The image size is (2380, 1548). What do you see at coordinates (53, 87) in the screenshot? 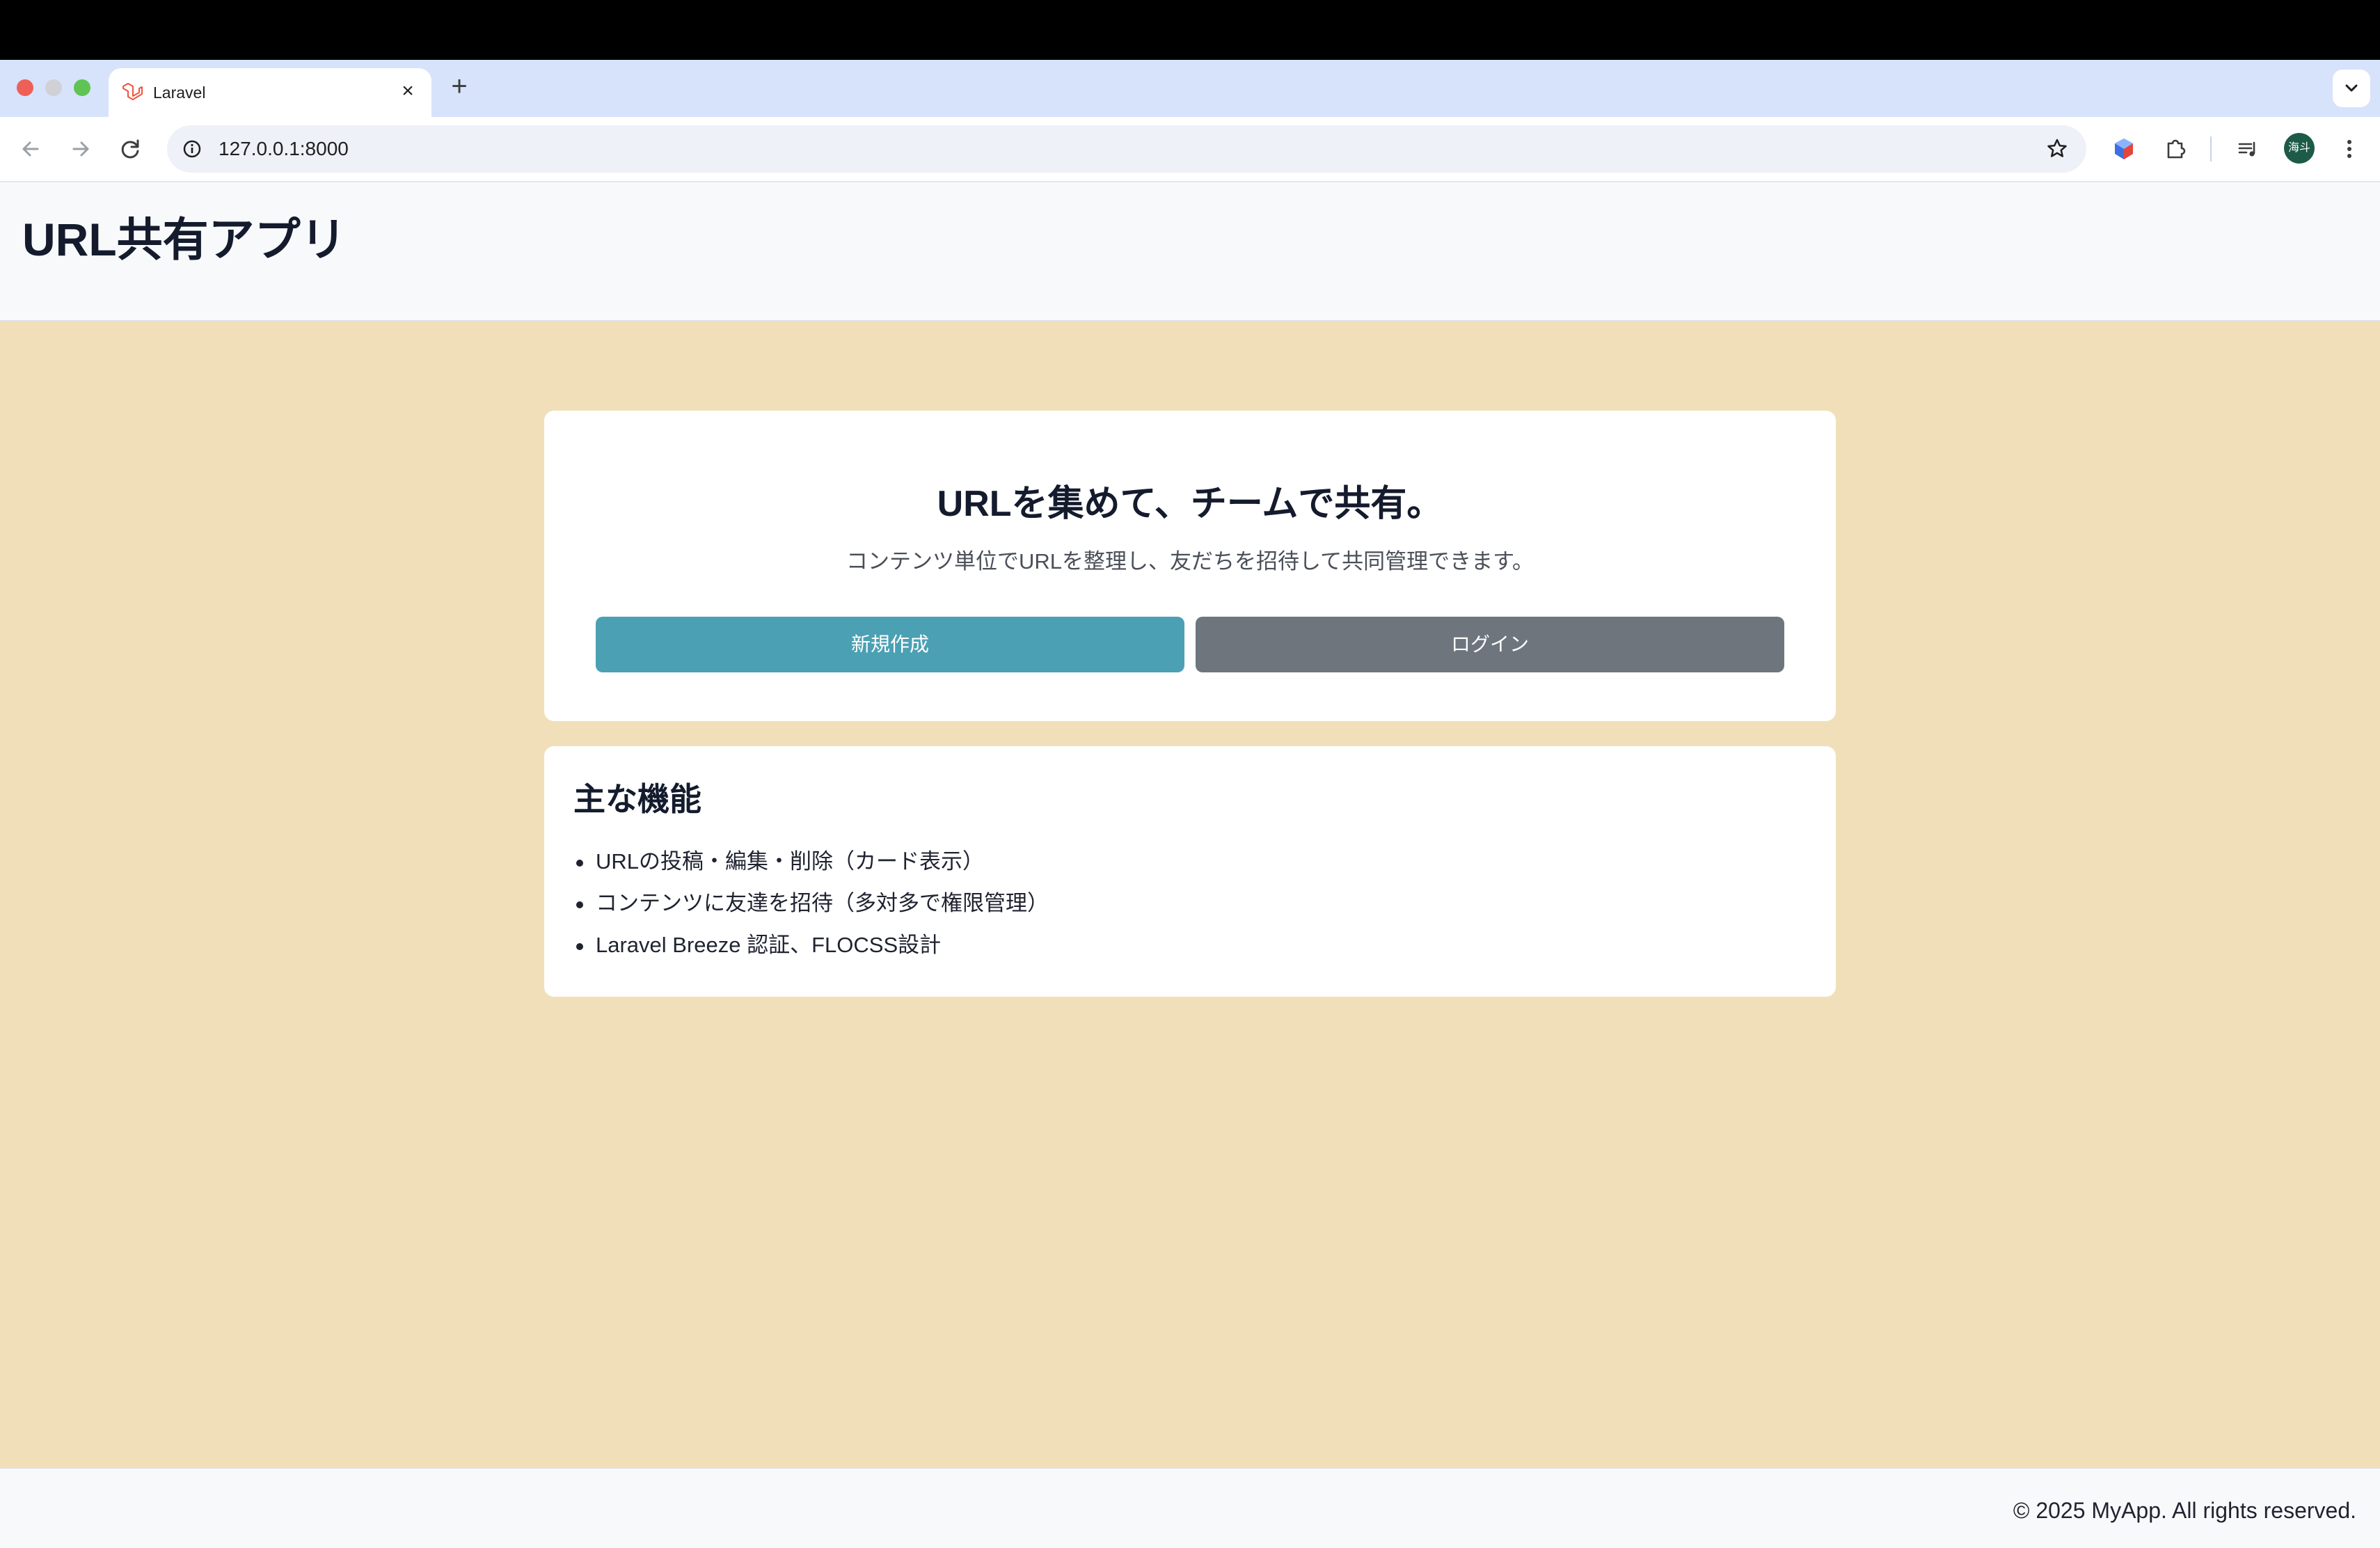
I see `window-minimize-button` at bounding box center [53, 87].